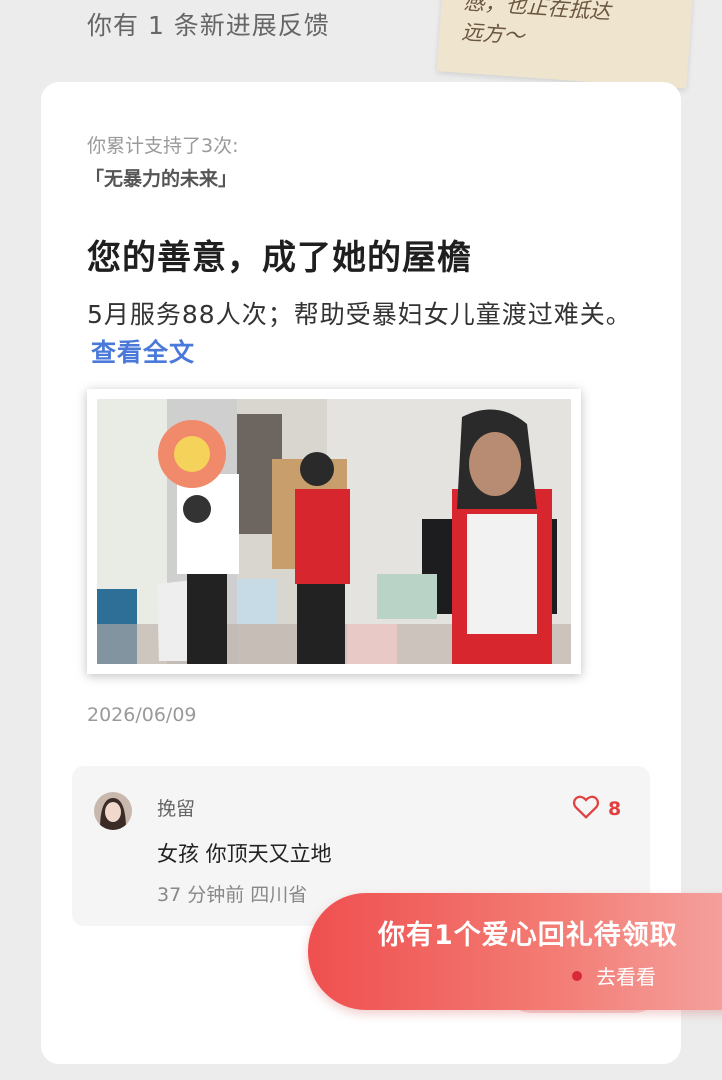  Describe the element at coordinates (515, 951) in the screenshot. I see `gift-banner: 你有1个爱心回礼待领取 去看看` at that location.